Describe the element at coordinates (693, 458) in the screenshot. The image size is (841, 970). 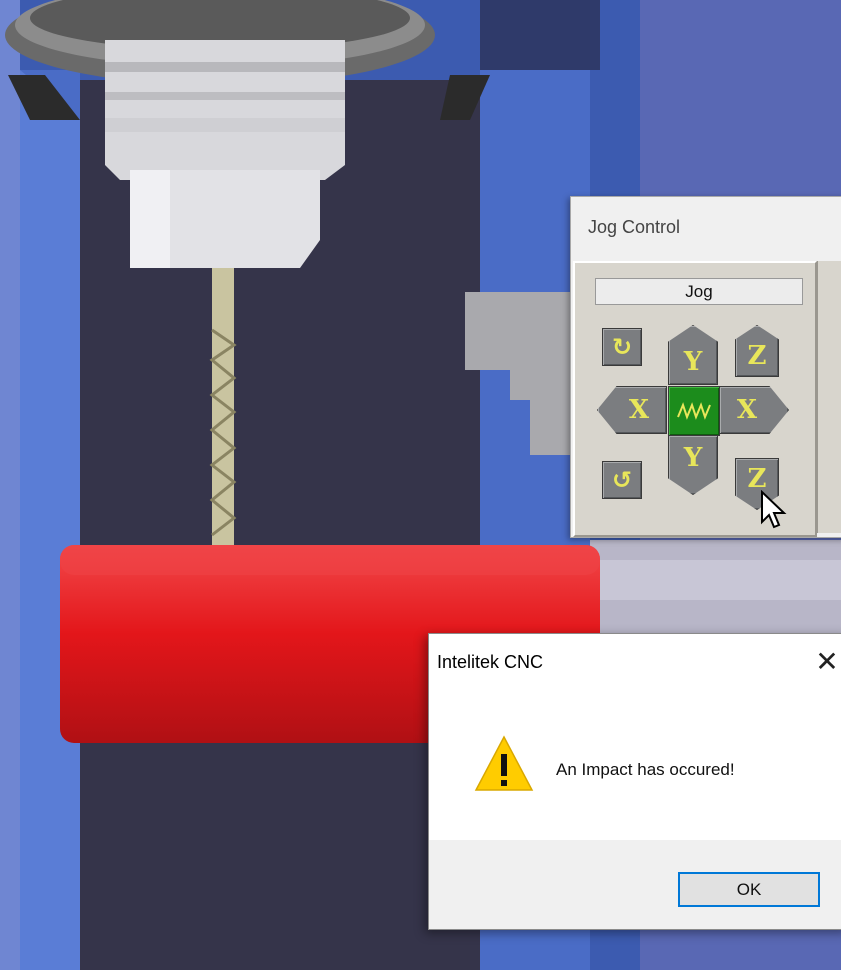
I see `y-minus-label: Y` at that location.